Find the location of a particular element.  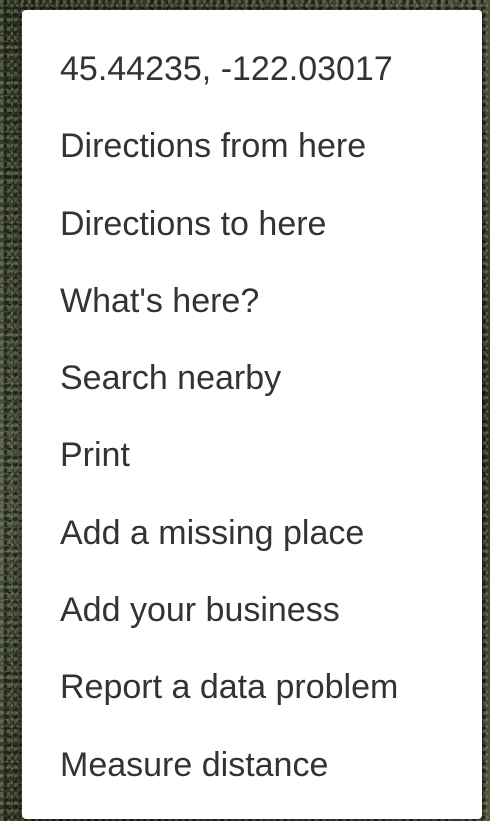

directions-to-here-item: Directions to here is located at coordinates (252, 232).